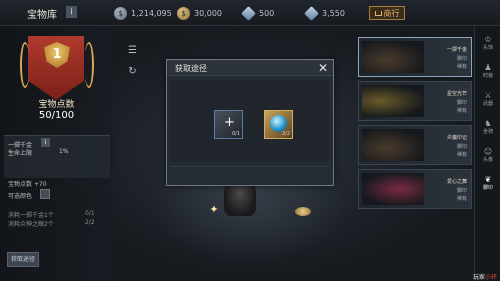  What do you see at coordinates (64, 151) in the screenshot?
I see `stat-value: 1%` at bounding box center [64, 151].